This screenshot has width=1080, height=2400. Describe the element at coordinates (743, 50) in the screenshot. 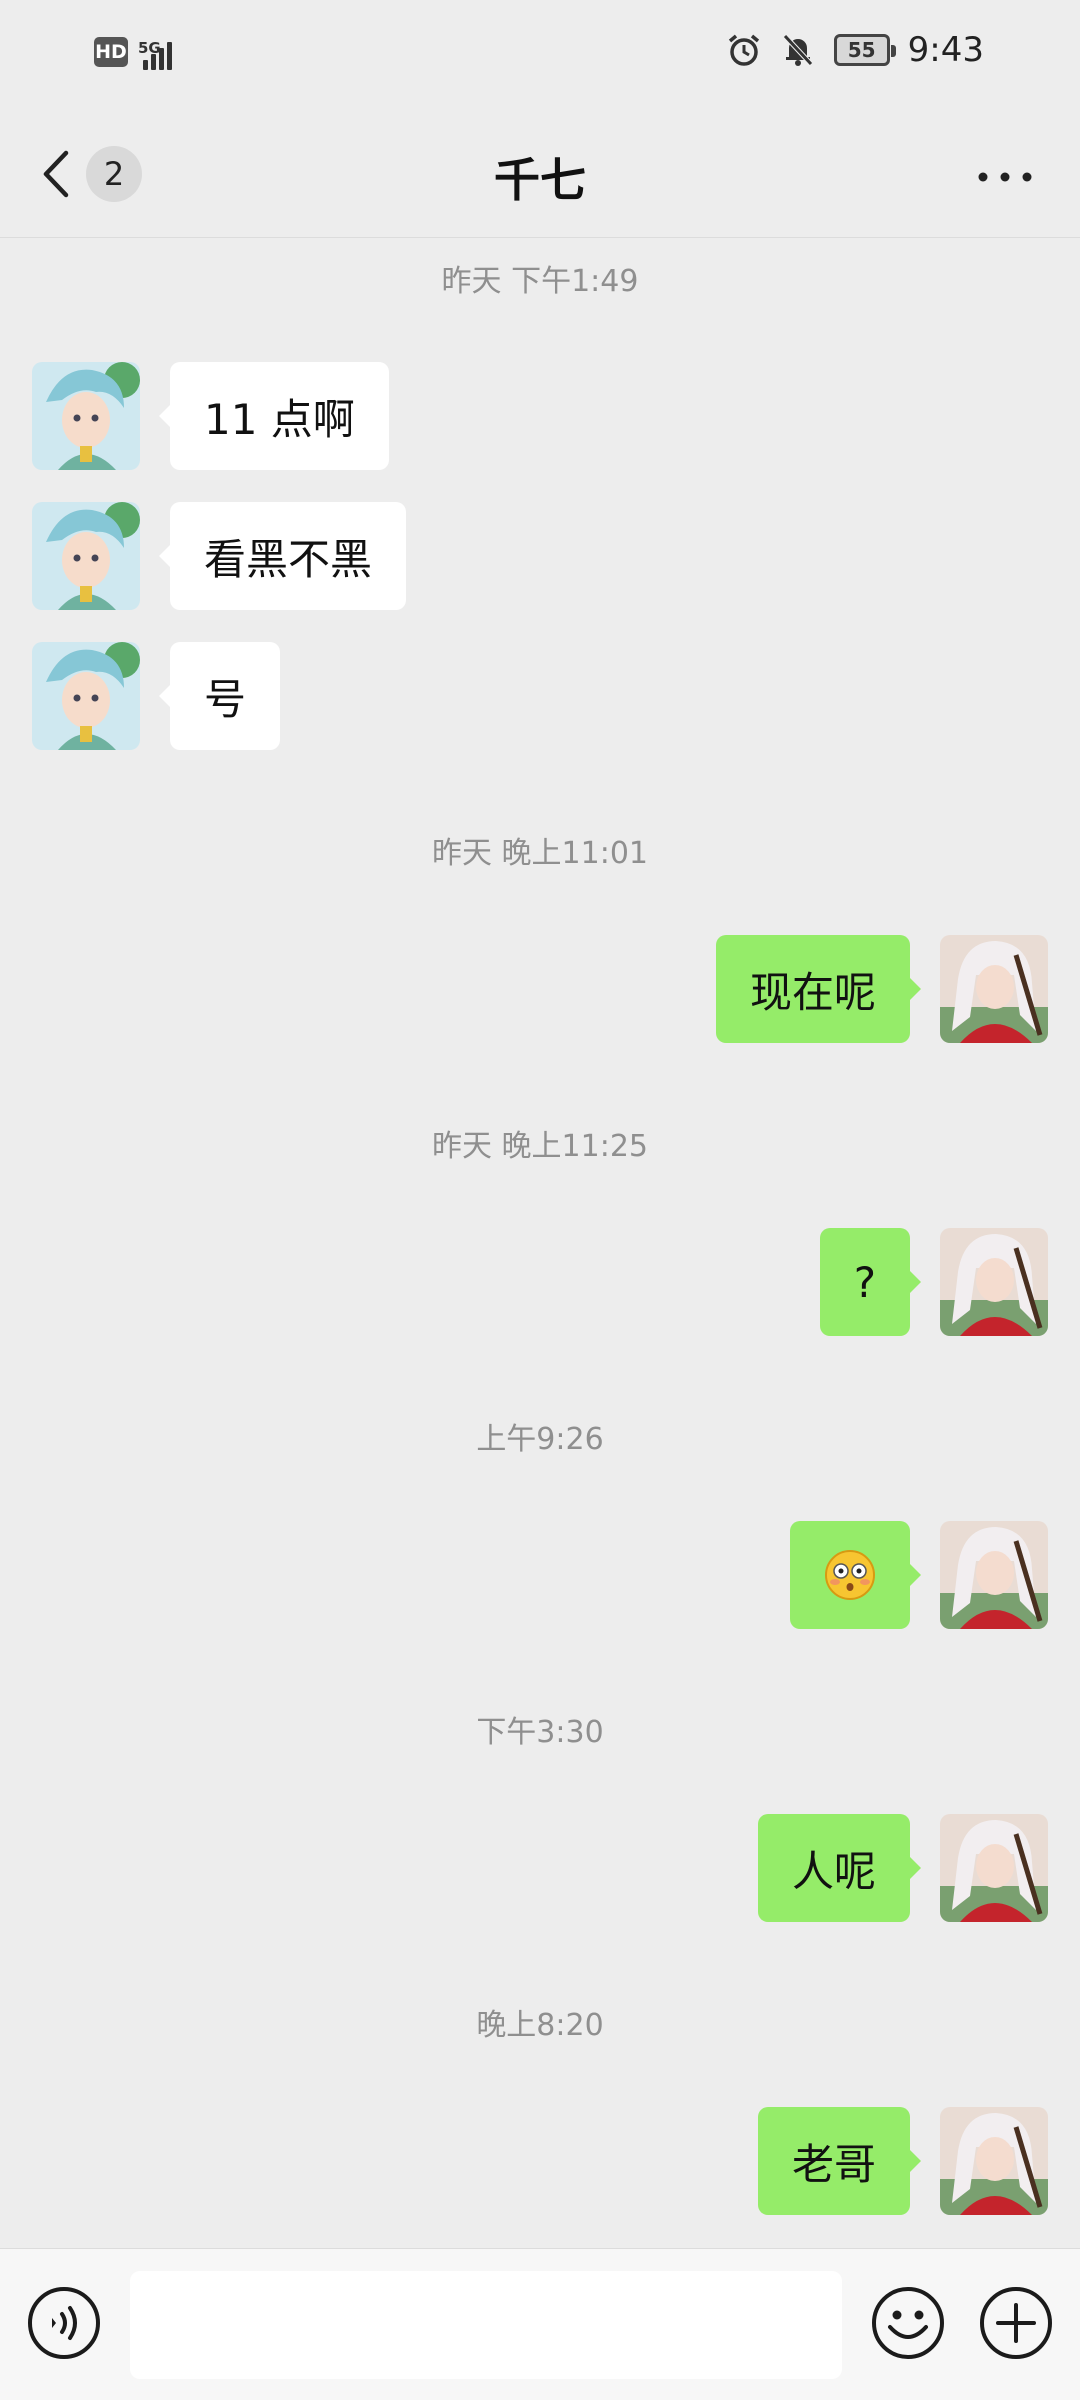

I see `alarm-icon` at that location.